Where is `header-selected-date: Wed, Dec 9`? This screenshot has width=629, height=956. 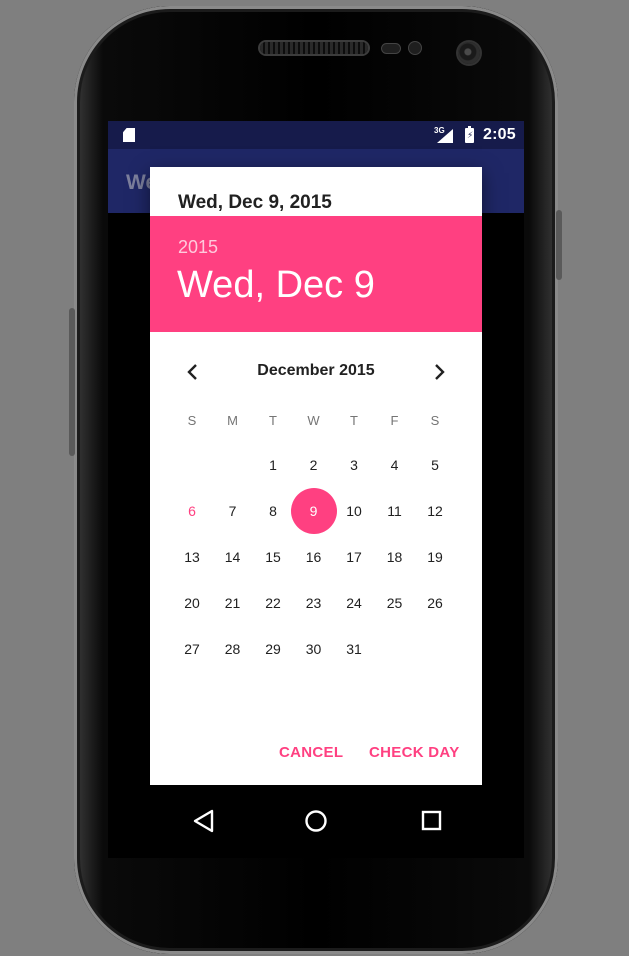 header-selected-date: Wed, Dec 9 is located at coordinates (276, 285).